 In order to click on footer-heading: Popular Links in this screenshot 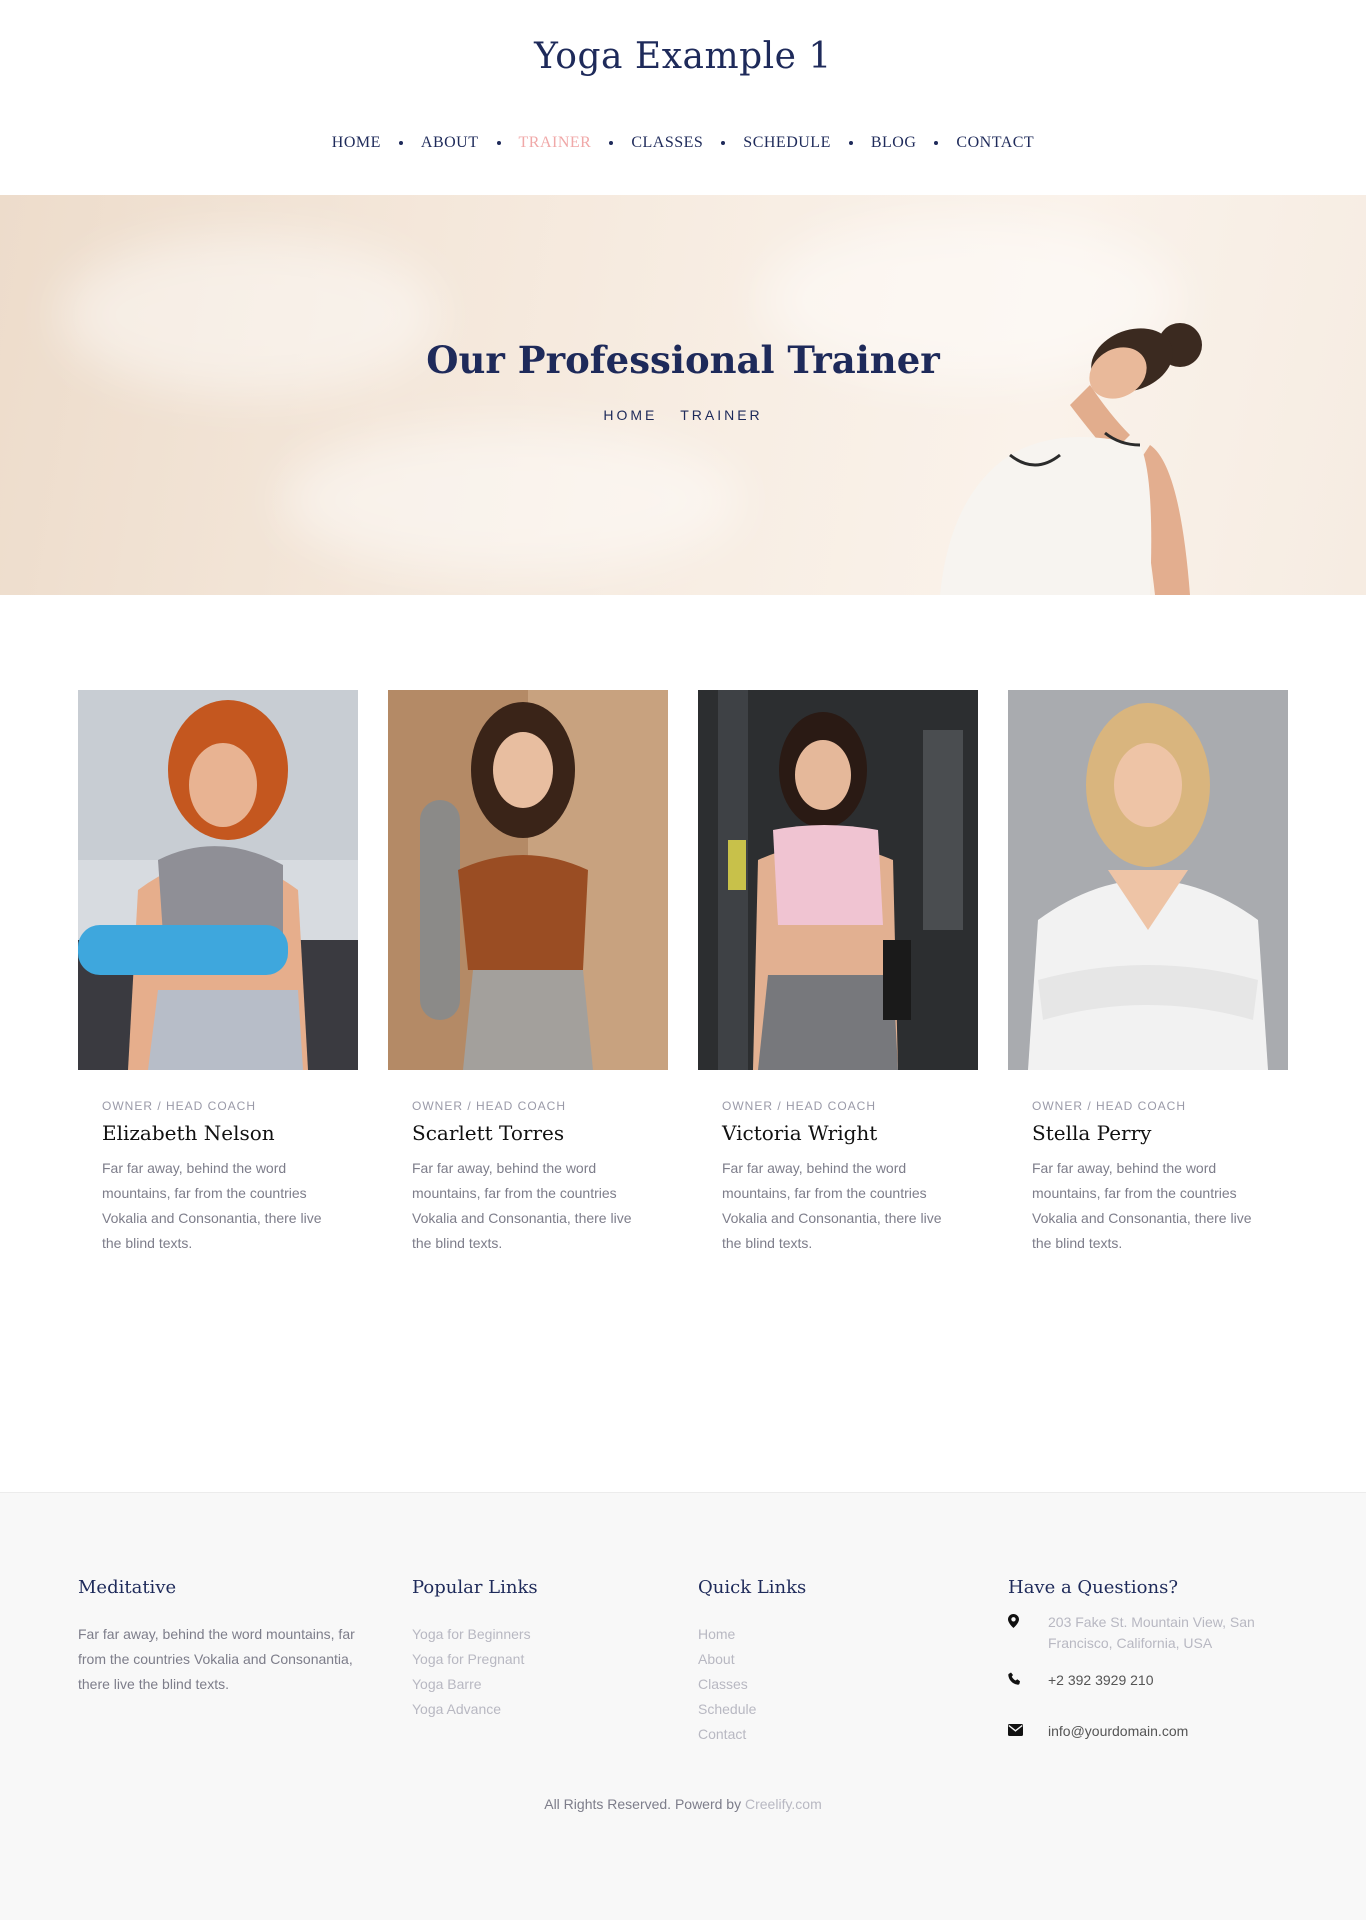, I will do `click(475, 1587)`.